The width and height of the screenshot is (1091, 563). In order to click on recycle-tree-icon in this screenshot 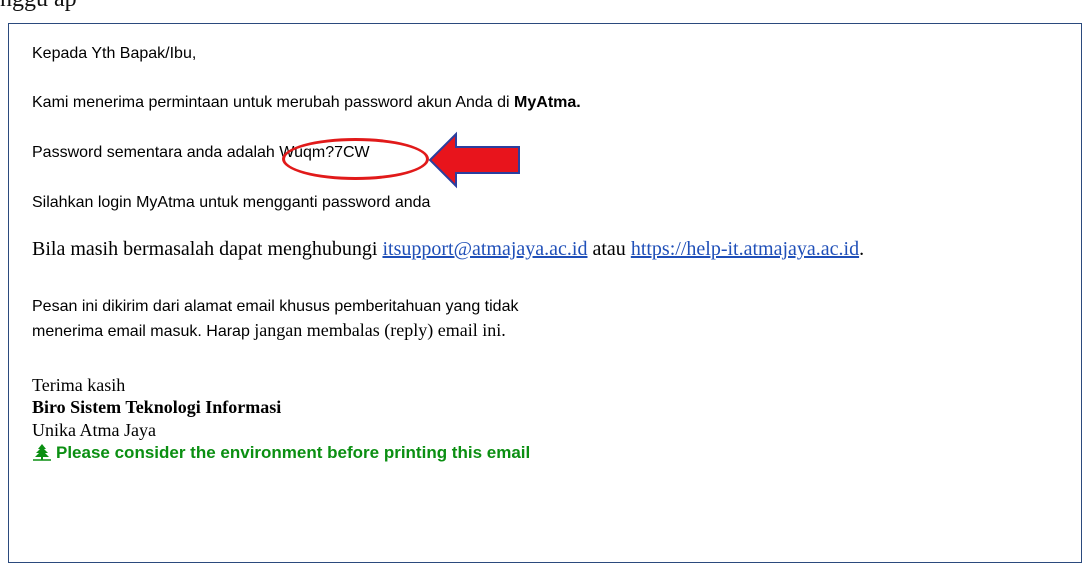, I will do `click(42, 454)`.